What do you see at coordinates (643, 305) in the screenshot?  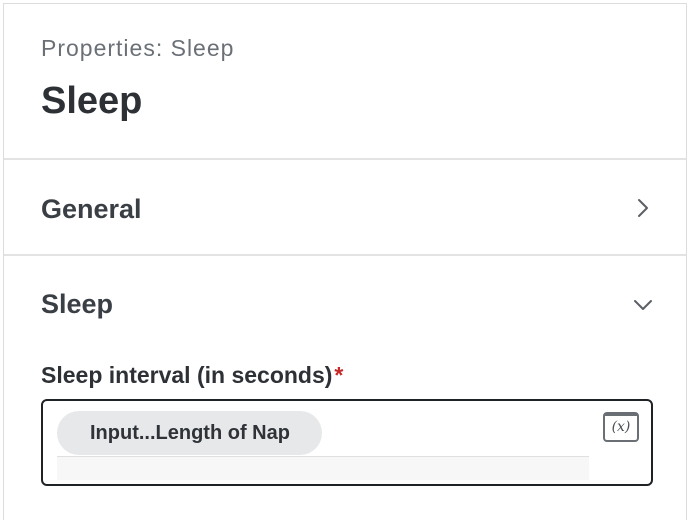 I see `chevron-down-icon` at bounding box center [643, 305].